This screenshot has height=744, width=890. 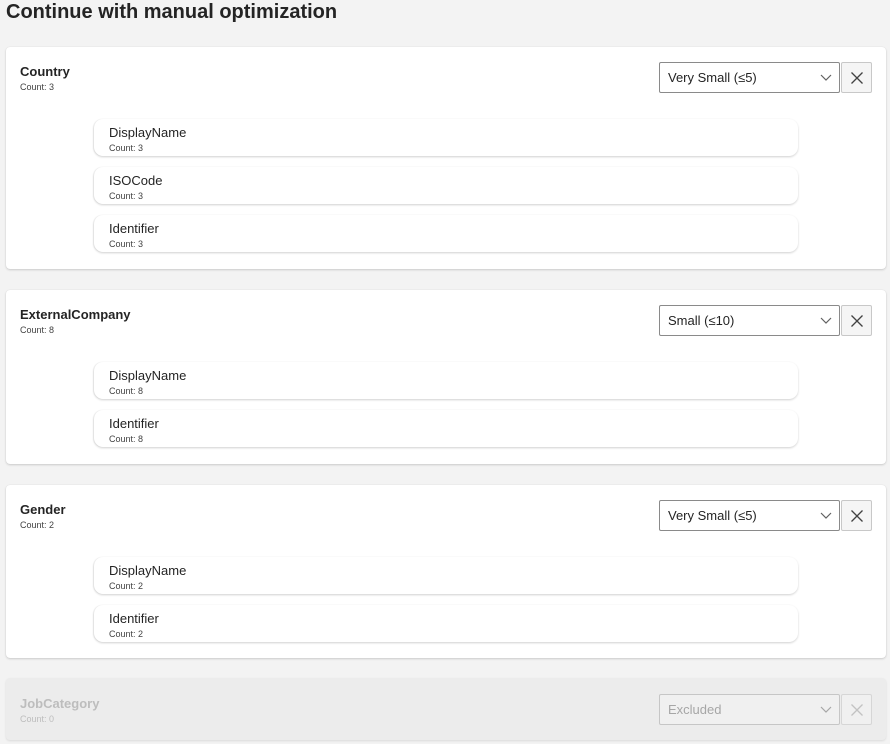 What do you see at coordinates (446, 709) in the screenshot?
I see `entity-card-jobcategory: JobCategory Count: 0 Excluded` at bounding box center [446, 709].